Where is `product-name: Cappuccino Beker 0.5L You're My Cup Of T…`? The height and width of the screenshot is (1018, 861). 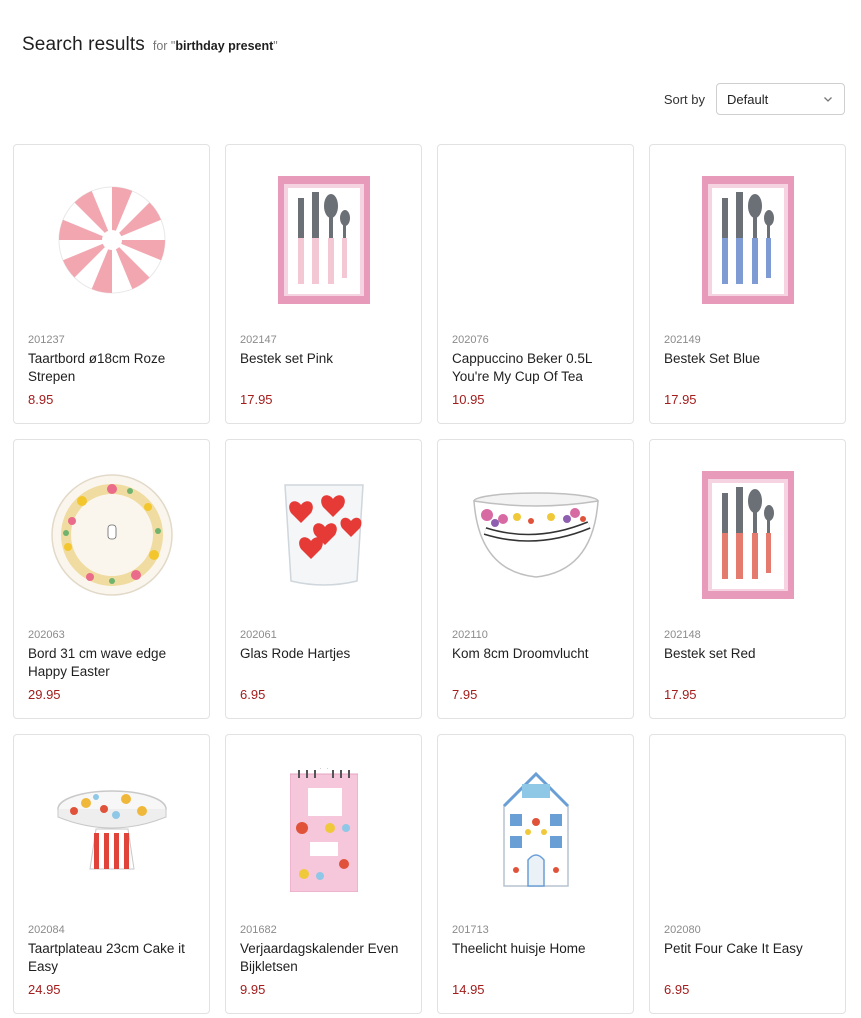
product-name: Cappuccino Beker 0.5L You're My Cup Of T… is located at coordinates (536, 368).